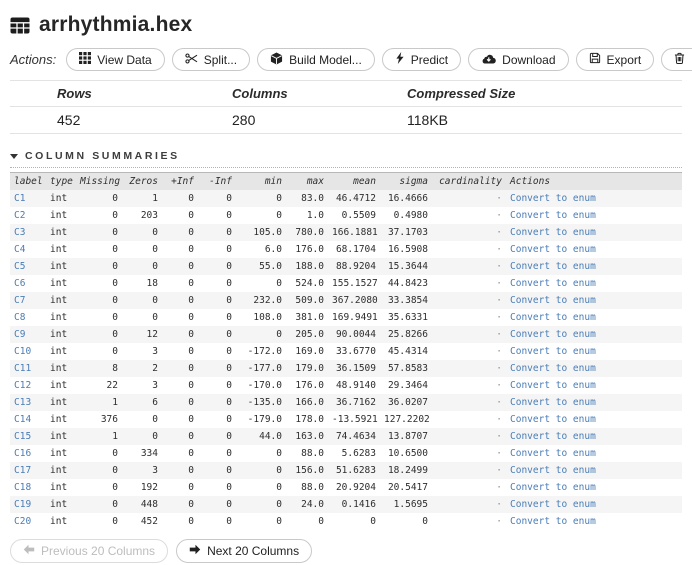 The width and height of the screenshot is (692, 565). I want to click on cell-zeros: 3, so click(155, 470).